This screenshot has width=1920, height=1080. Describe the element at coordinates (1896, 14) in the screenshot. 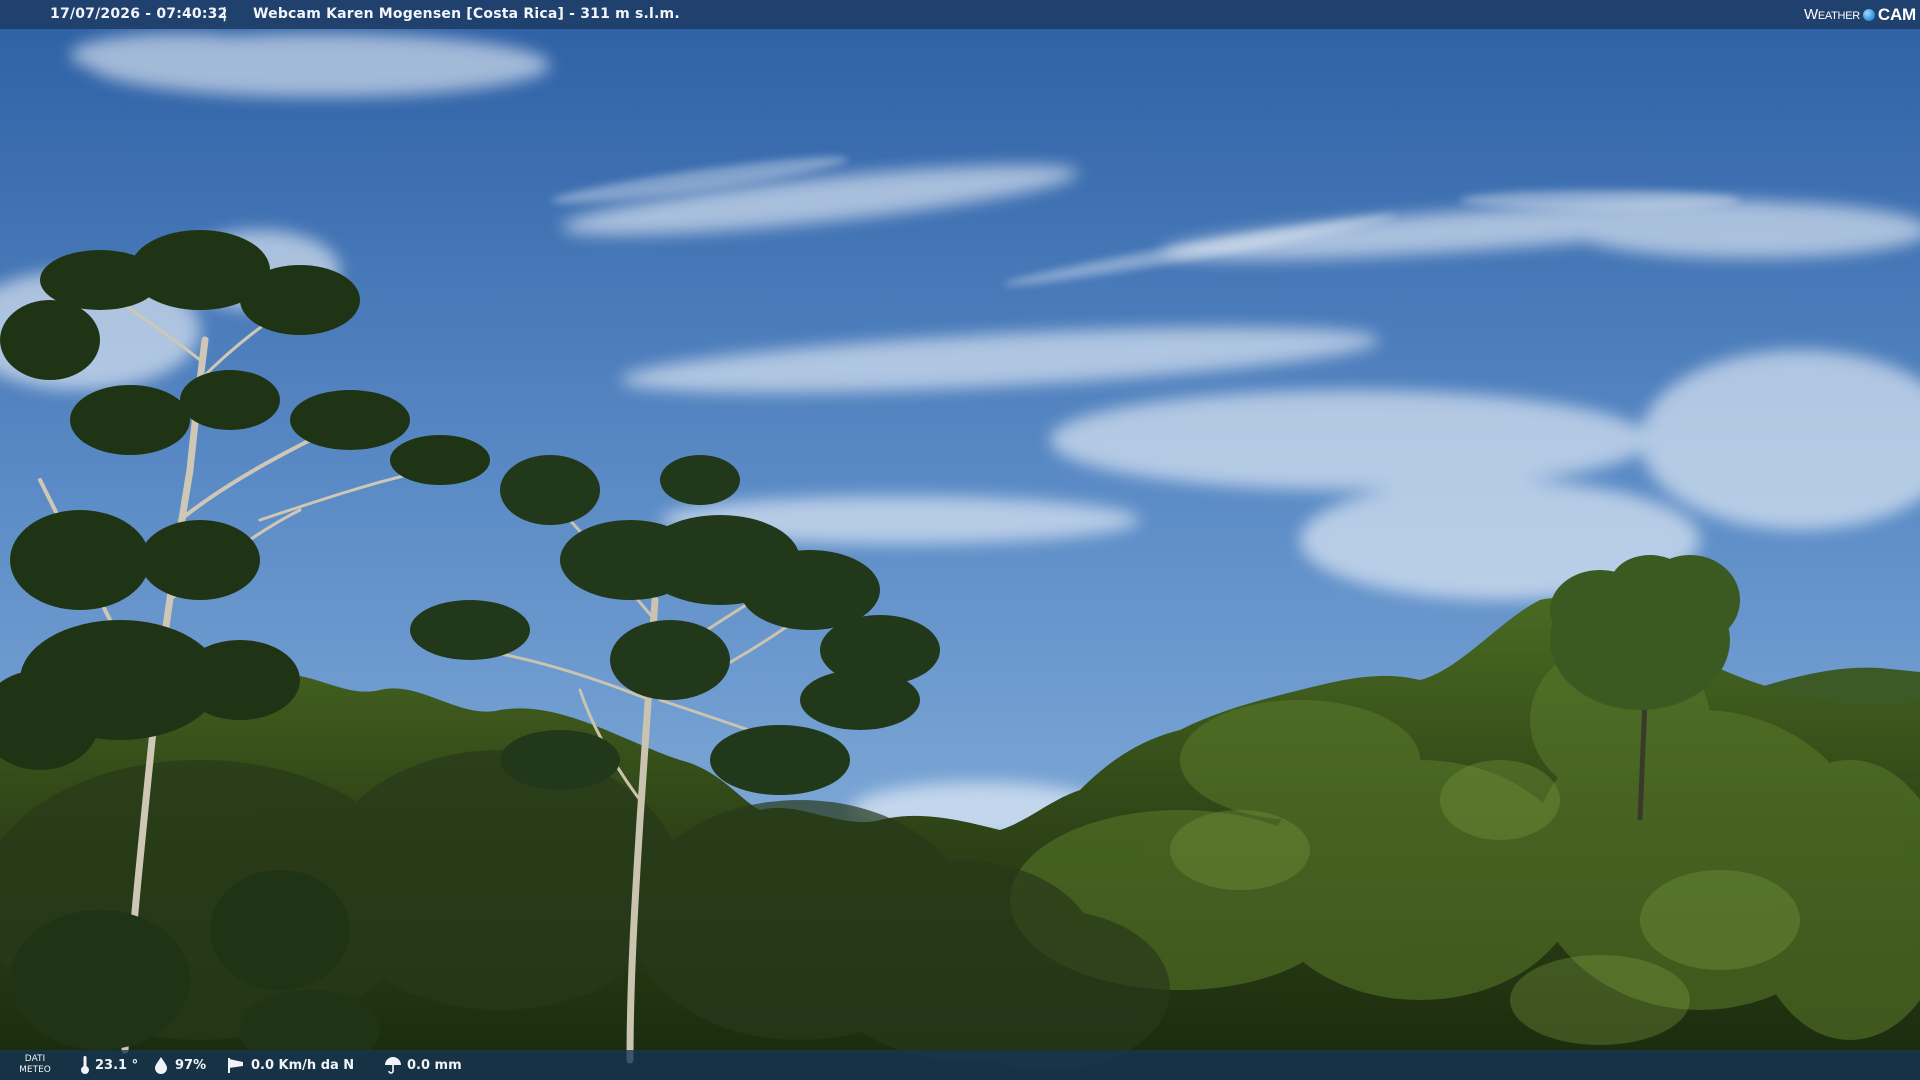

I see `brand-cam: CAM` at that location.